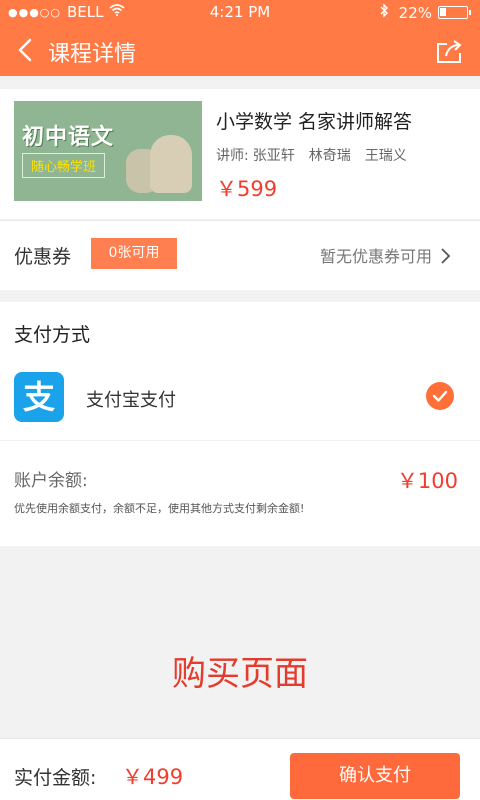 The height and width of the screenshot is (800, 480). I want to click on balance-value: ￥100, so click(427, 481).